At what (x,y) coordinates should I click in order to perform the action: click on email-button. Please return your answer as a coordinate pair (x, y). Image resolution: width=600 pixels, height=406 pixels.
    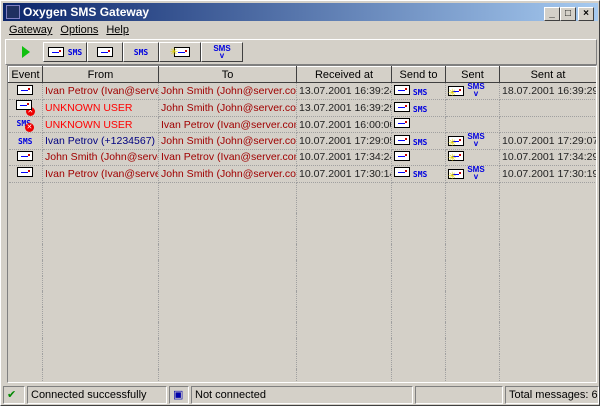
    Looking at the image, I should click on (105, 52).